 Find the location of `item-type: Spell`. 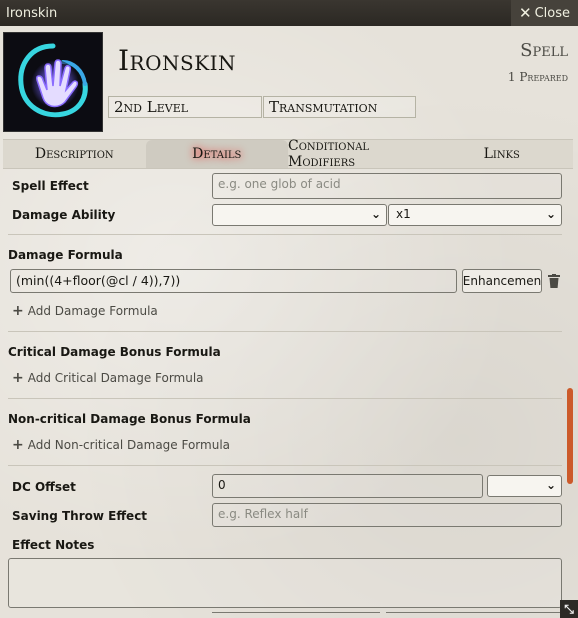

item-type: Spell is located at coordinates (544, 50).